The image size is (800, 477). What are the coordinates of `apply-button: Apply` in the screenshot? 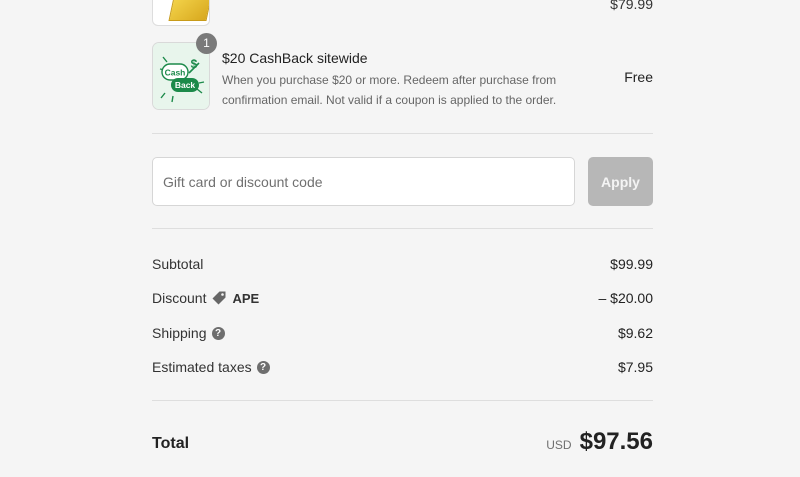 It's located at (620, 181).